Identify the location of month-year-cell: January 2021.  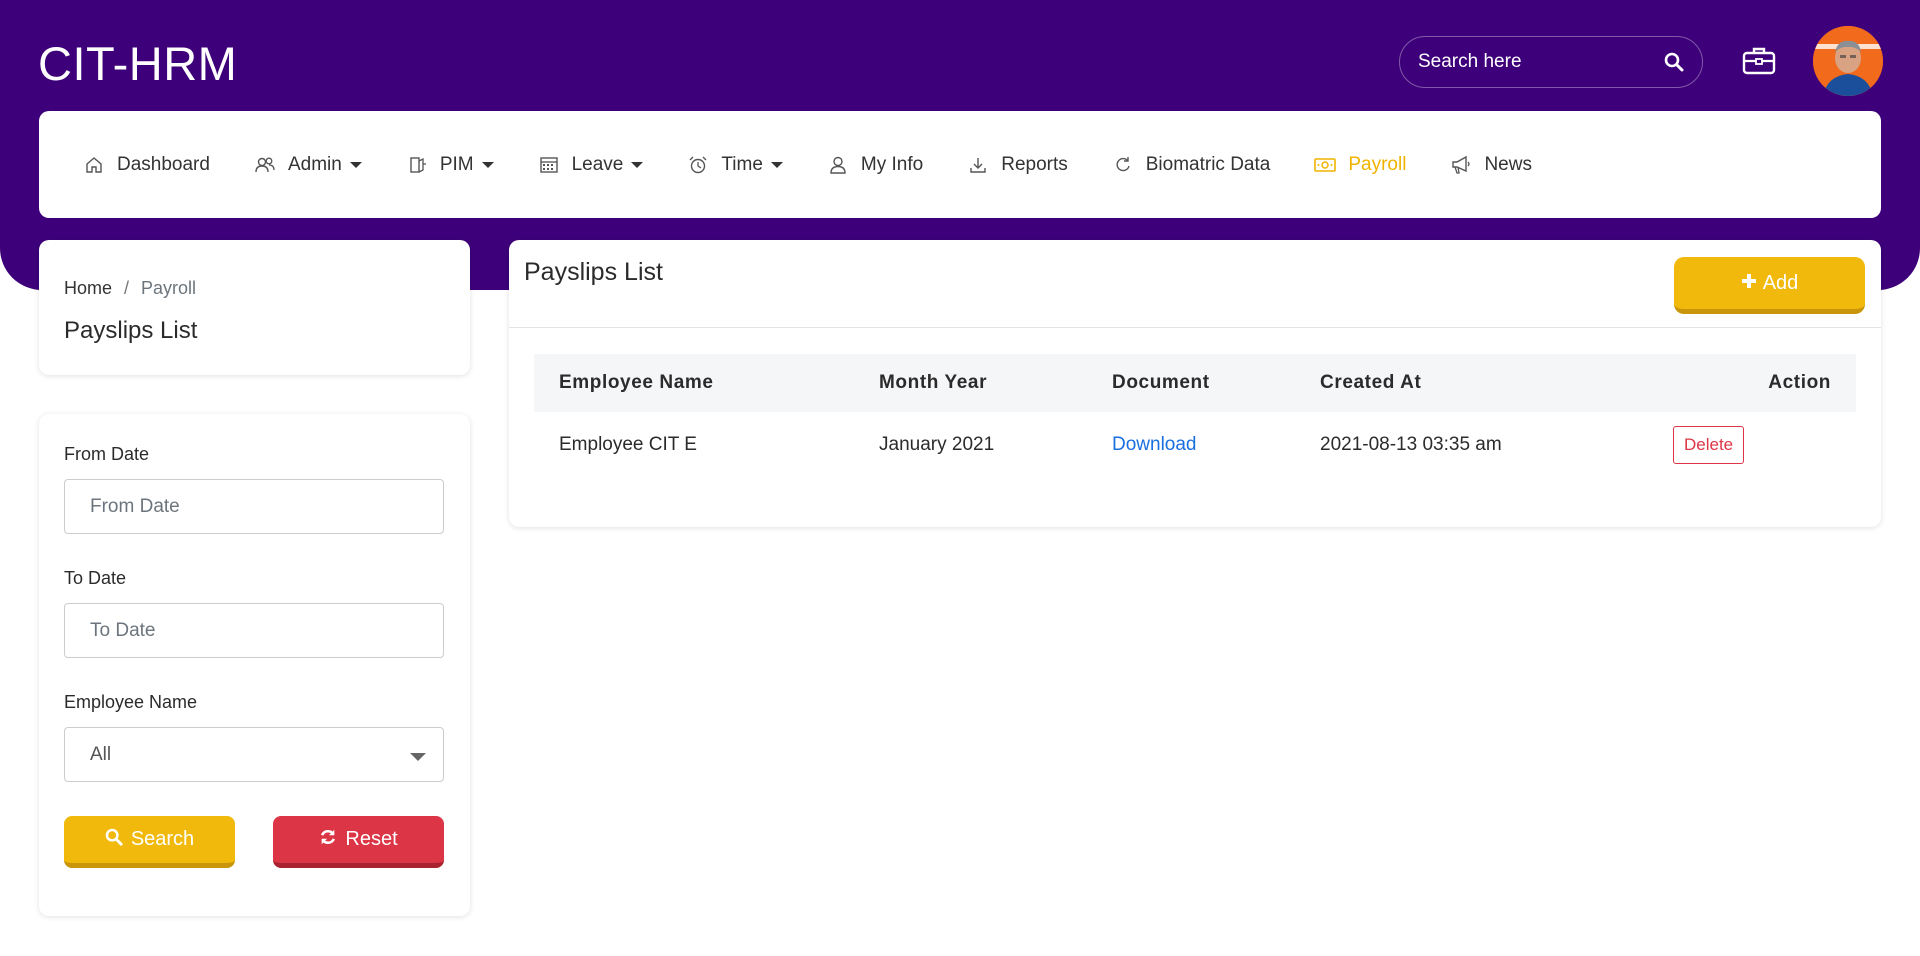
(937, 444).